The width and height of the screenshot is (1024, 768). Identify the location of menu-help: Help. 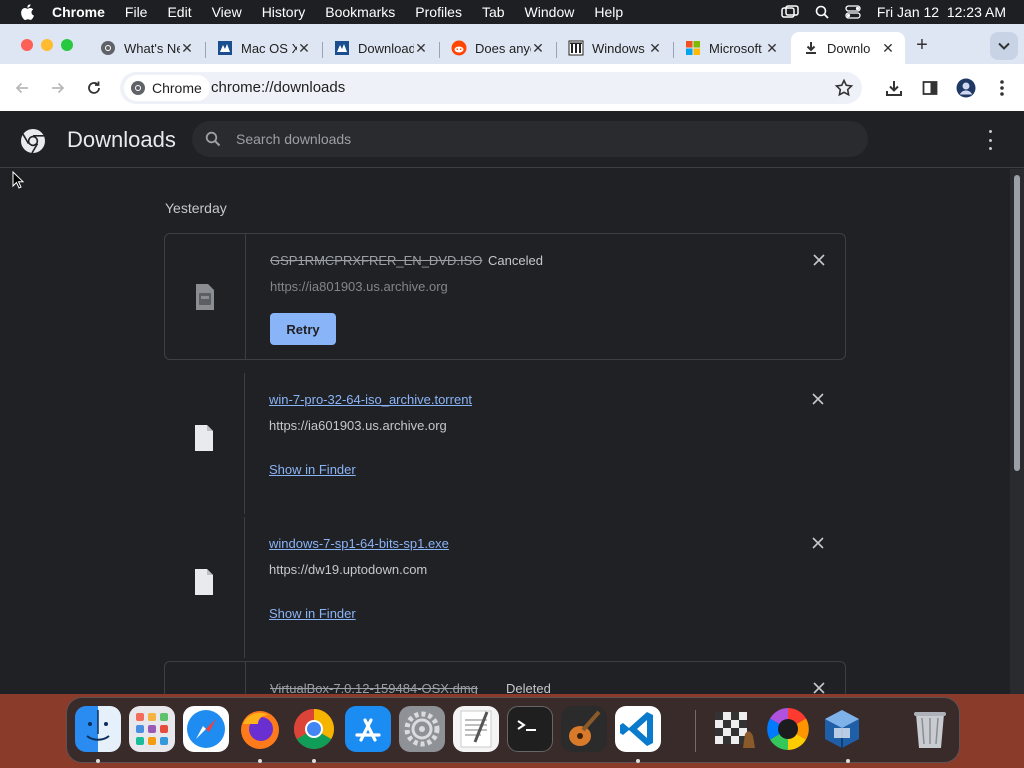
(608, 12).